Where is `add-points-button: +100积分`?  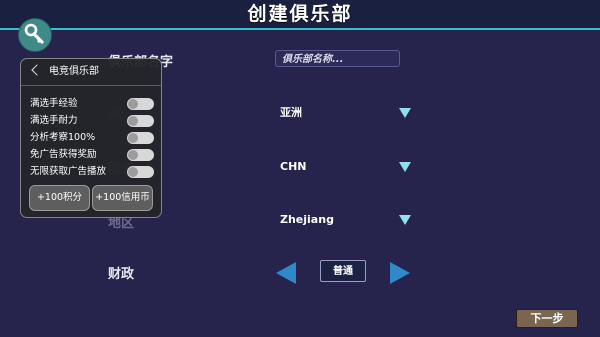
add-points-button: +100积分 is located at coordinates (59, 198).